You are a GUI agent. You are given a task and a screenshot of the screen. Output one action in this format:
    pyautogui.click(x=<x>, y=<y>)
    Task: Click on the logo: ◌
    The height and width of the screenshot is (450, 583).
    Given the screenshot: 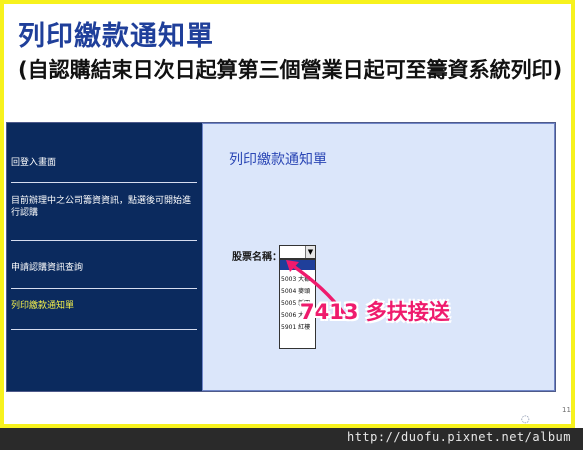 What is the action you would take?
    pyautogui.click(x=525, y=419)
    